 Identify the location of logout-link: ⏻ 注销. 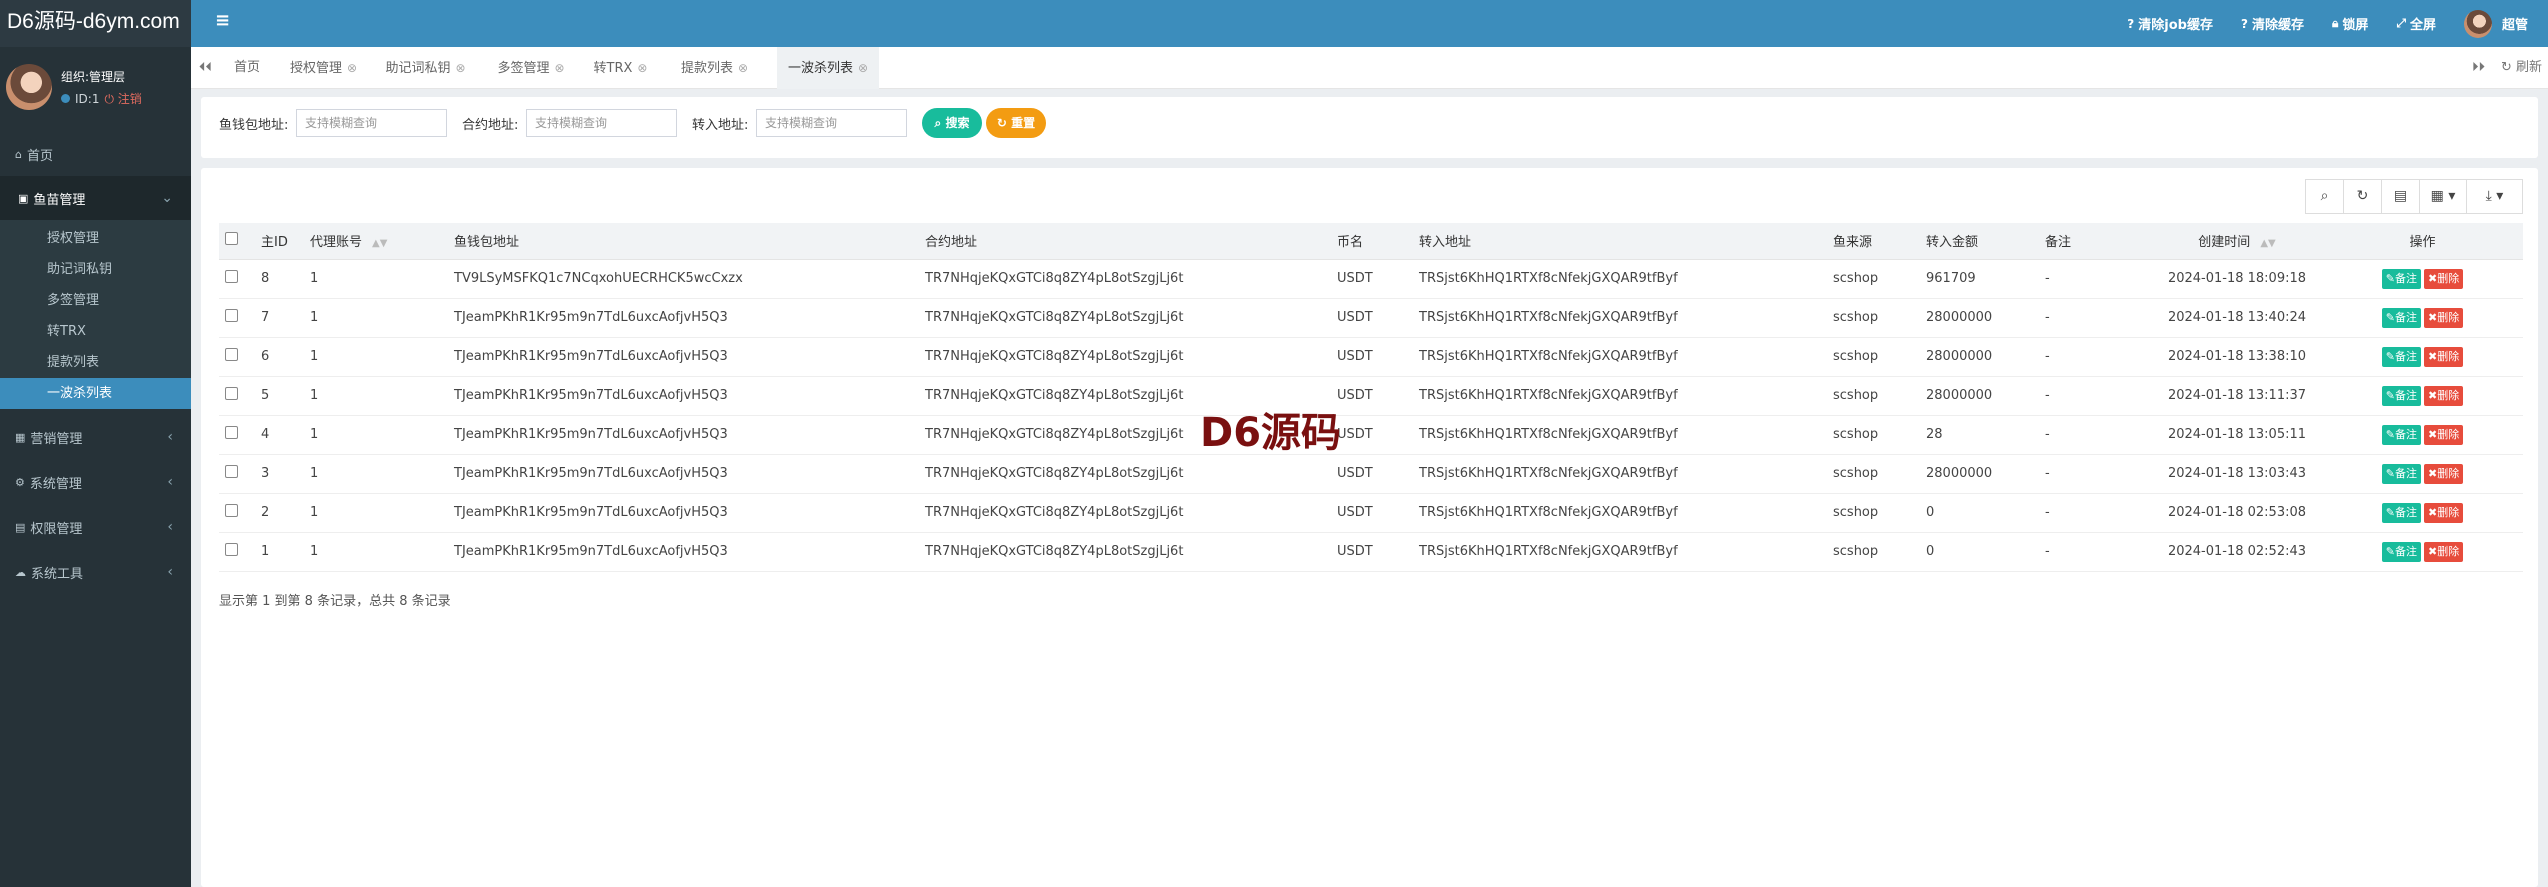
(122, 98).